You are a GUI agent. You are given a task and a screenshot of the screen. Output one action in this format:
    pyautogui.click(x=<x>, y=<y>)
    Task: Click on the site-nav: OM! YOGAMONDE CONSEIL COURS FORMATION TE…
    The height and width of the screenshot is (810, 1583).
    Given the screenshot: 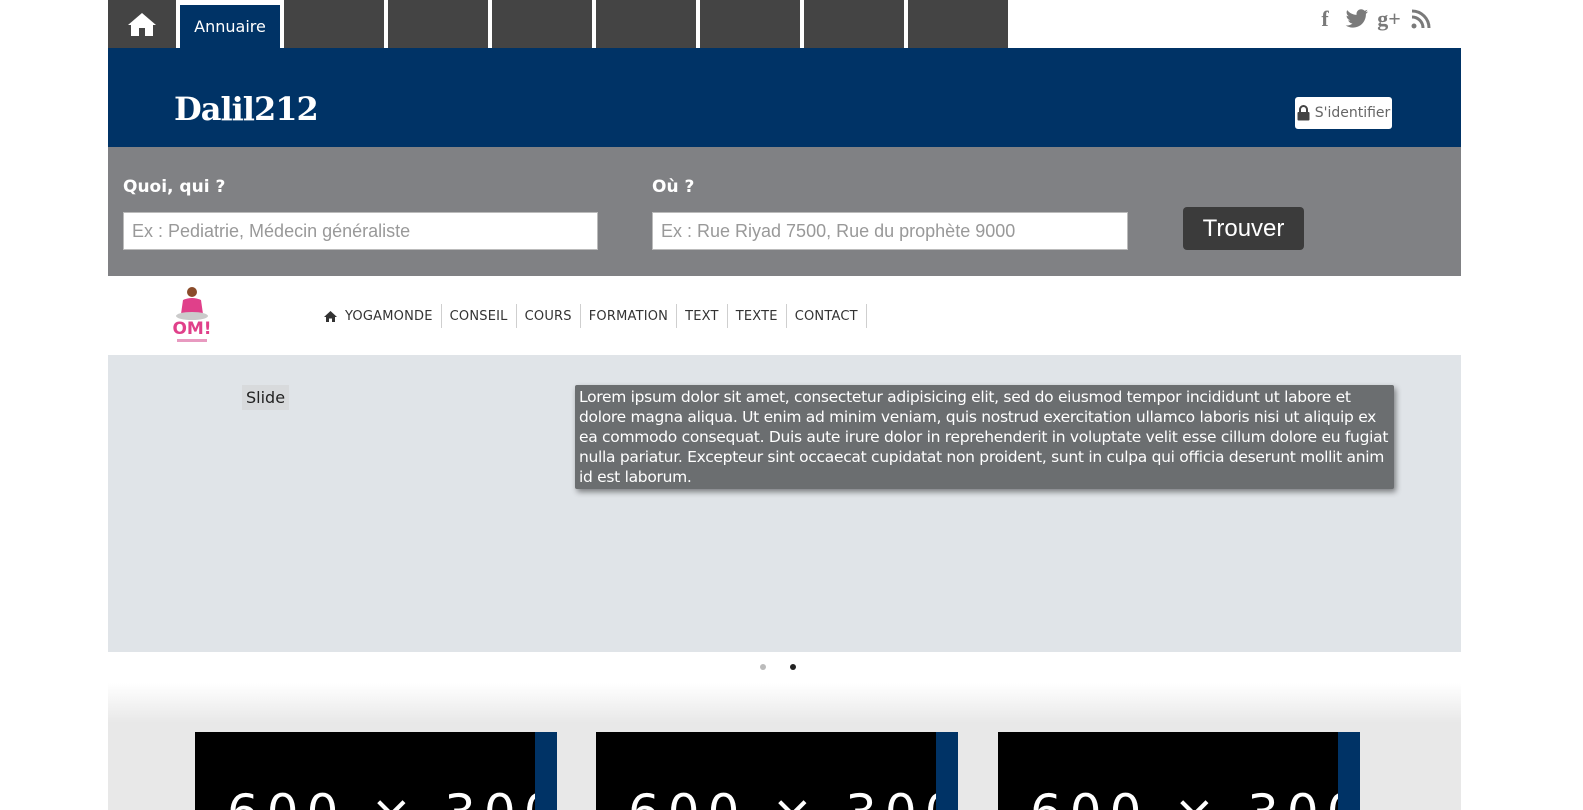 What is the action you would take?
    pyautogui.click(x=784, y=315)
    